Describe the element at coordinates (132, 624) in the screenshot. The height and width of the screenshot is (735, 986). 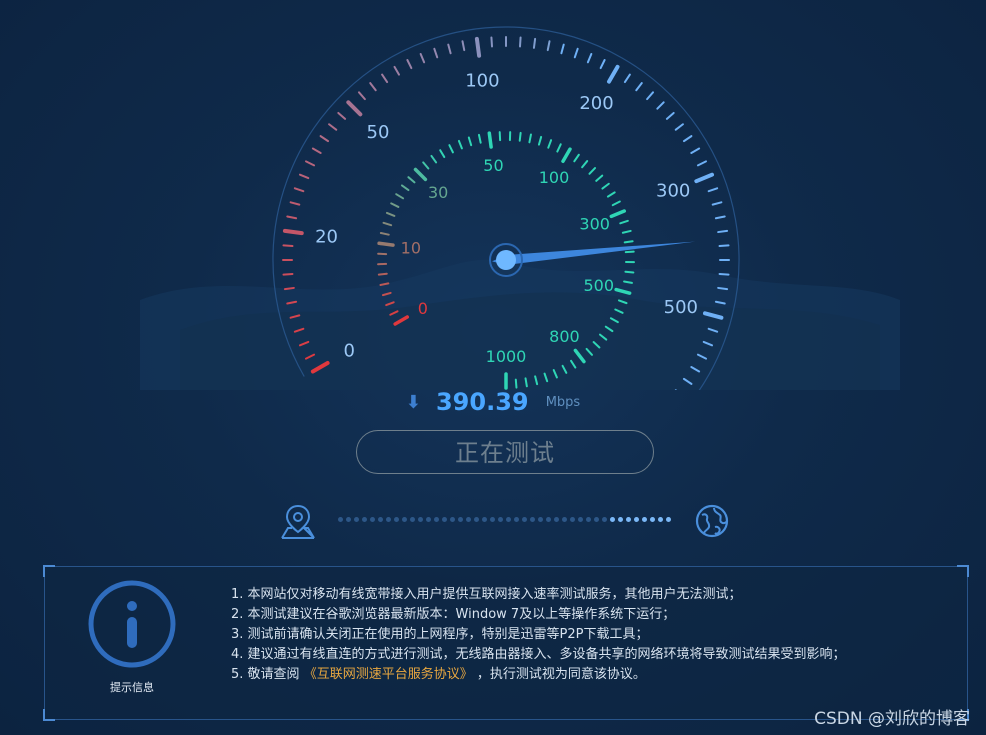
I see `info-icon` at that location.